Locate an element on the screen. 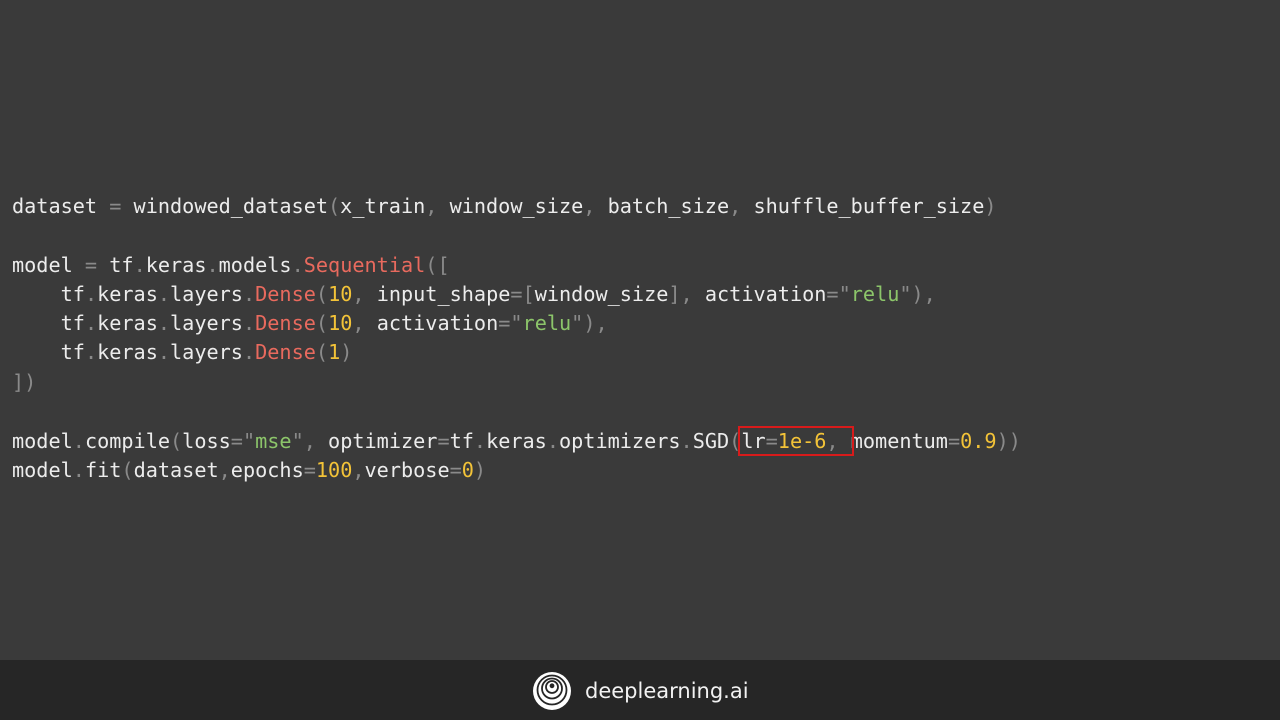 This screenshot has height=720, width=1280. code-token: fit is located at coordinates (103, 470).